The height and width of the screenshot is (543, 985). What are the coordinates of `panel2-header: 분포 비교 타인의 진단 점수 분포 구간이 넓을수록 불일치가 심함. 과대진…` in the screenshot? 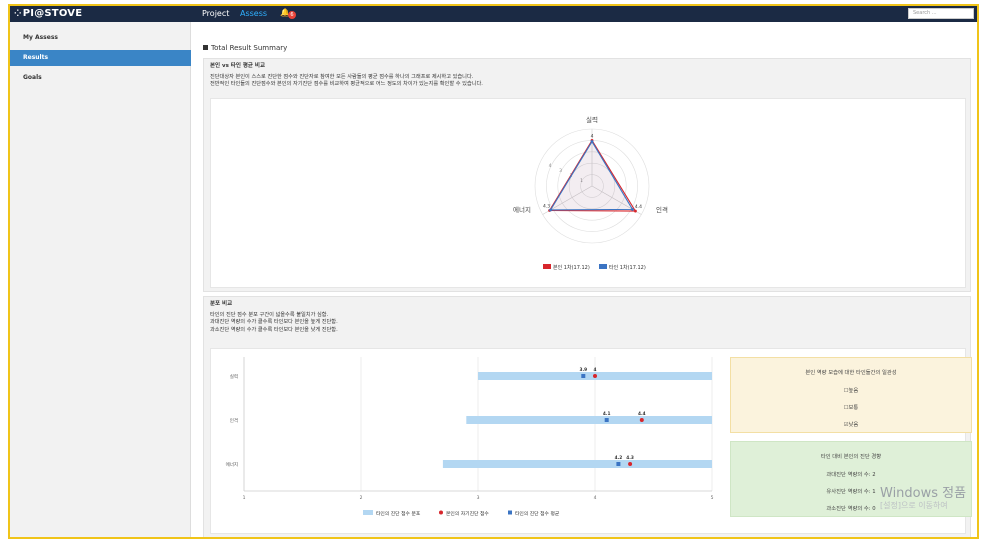 It's located at (587, 317).